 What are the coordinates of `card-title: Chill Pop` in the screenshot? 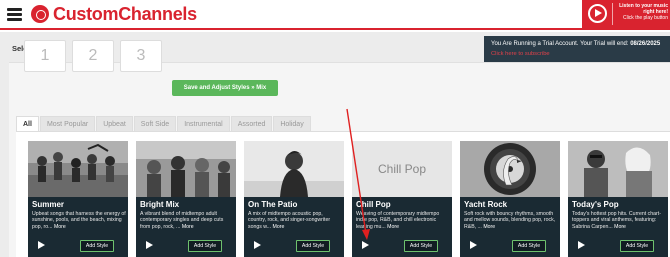 It's located at (373, 204).